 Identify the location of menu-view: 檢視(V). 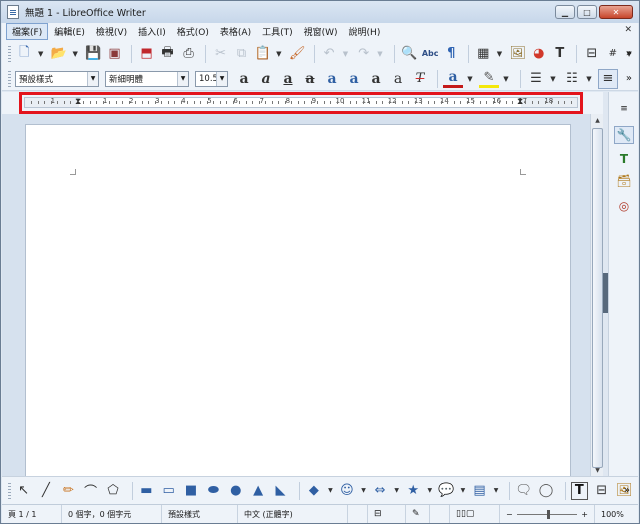
(111, 31).